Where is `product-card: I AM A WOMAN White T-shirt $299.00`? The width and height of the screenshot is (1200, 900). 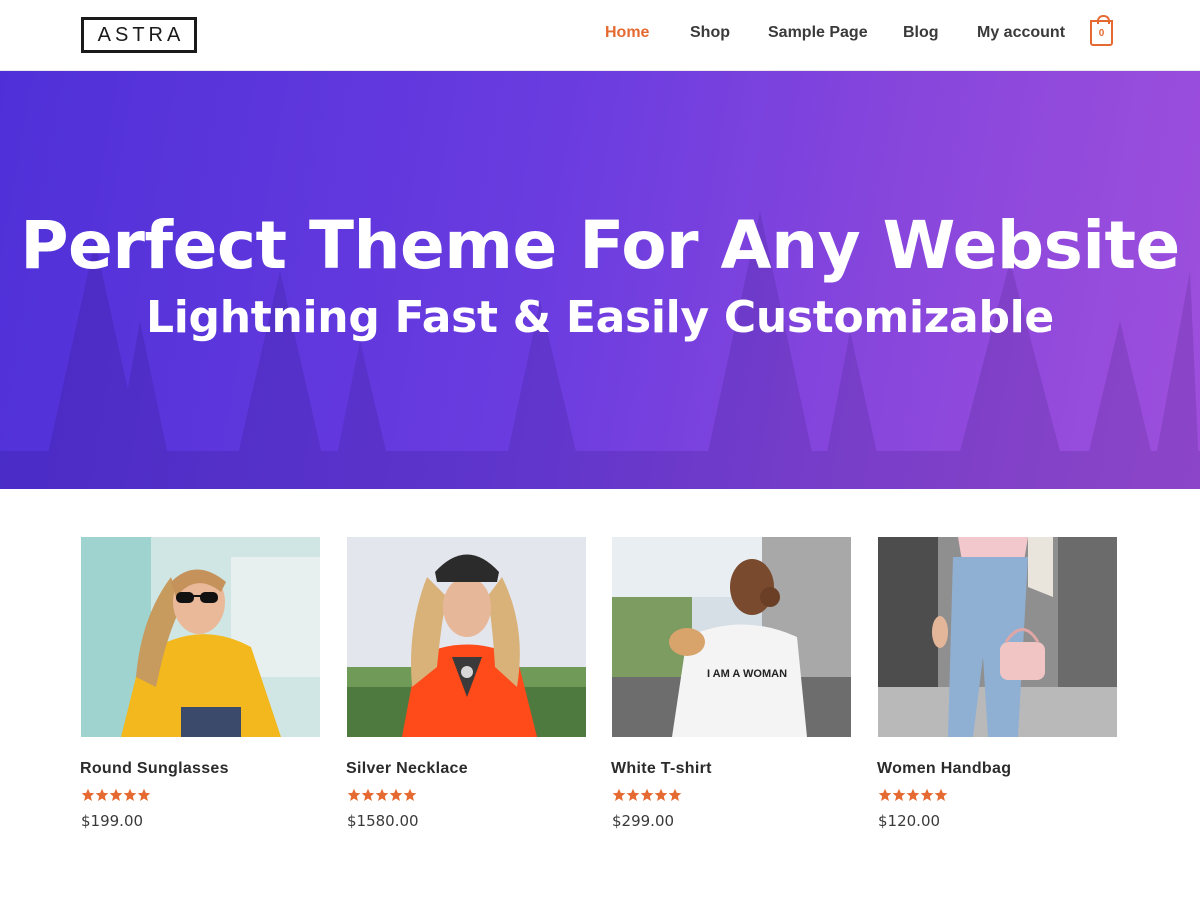
product-card: I AM A WOMAN White T-shirt $299.00 is located at coordinates (731, 683).